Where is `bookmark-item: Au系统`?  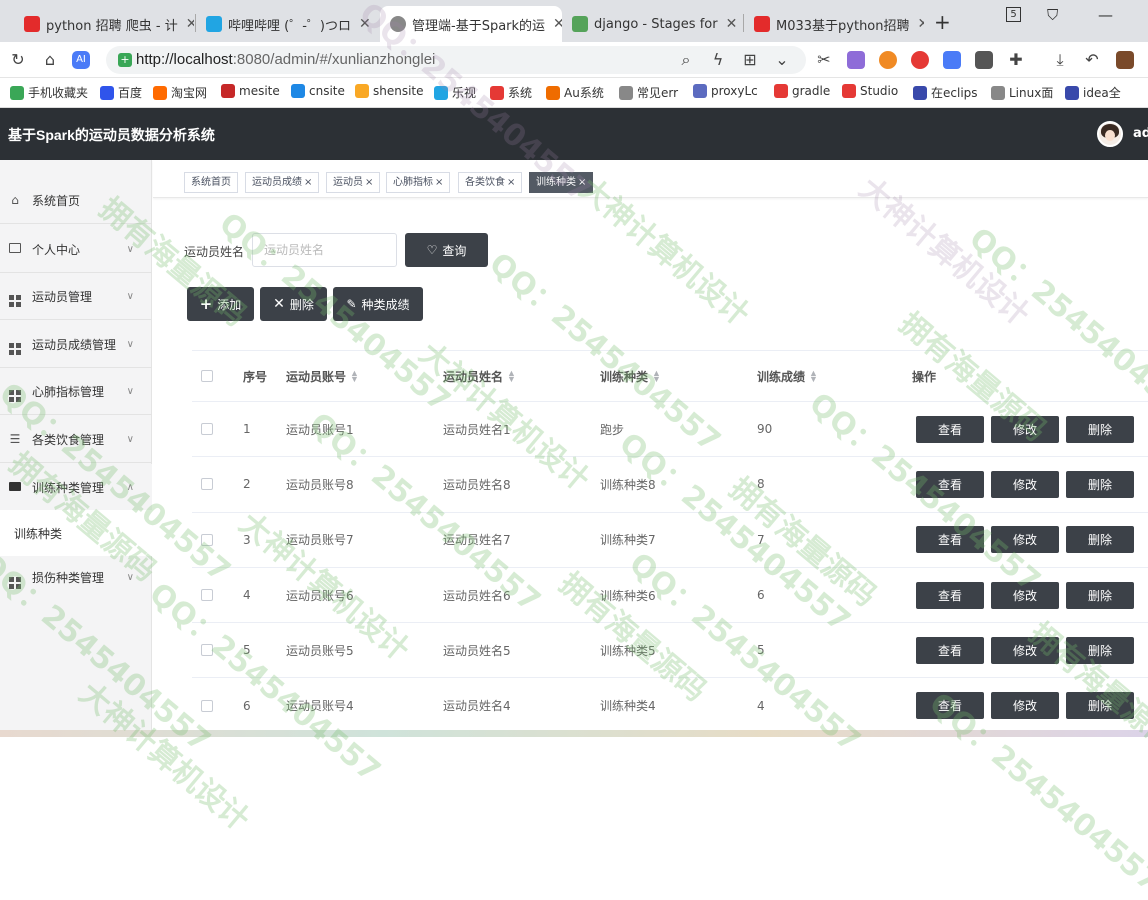
bookmark-item: Au系统 is located at coordinates (575, 92).